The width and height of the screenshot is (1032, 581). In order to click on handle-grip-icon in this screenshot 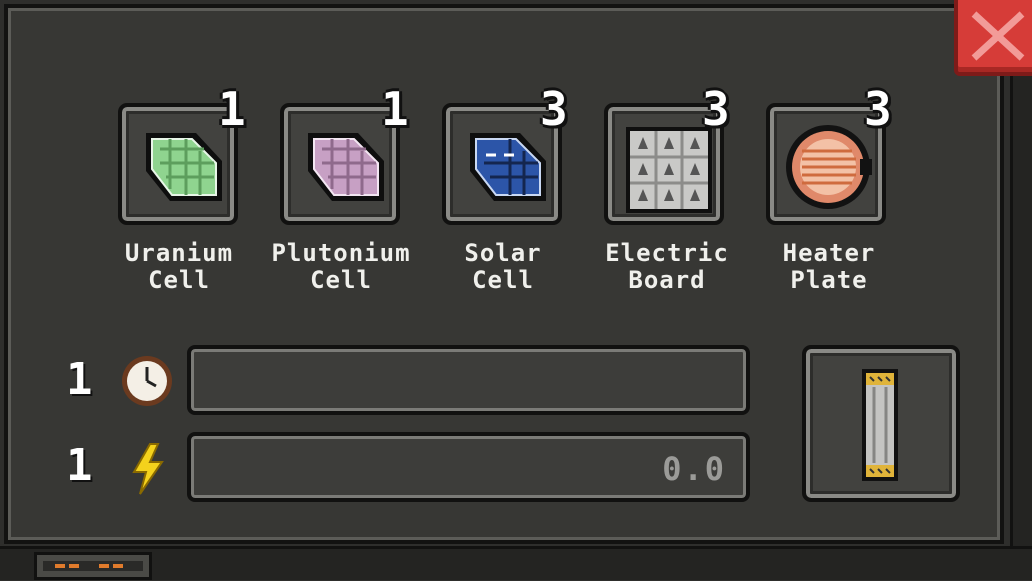, I will do `click(93, 566)`.